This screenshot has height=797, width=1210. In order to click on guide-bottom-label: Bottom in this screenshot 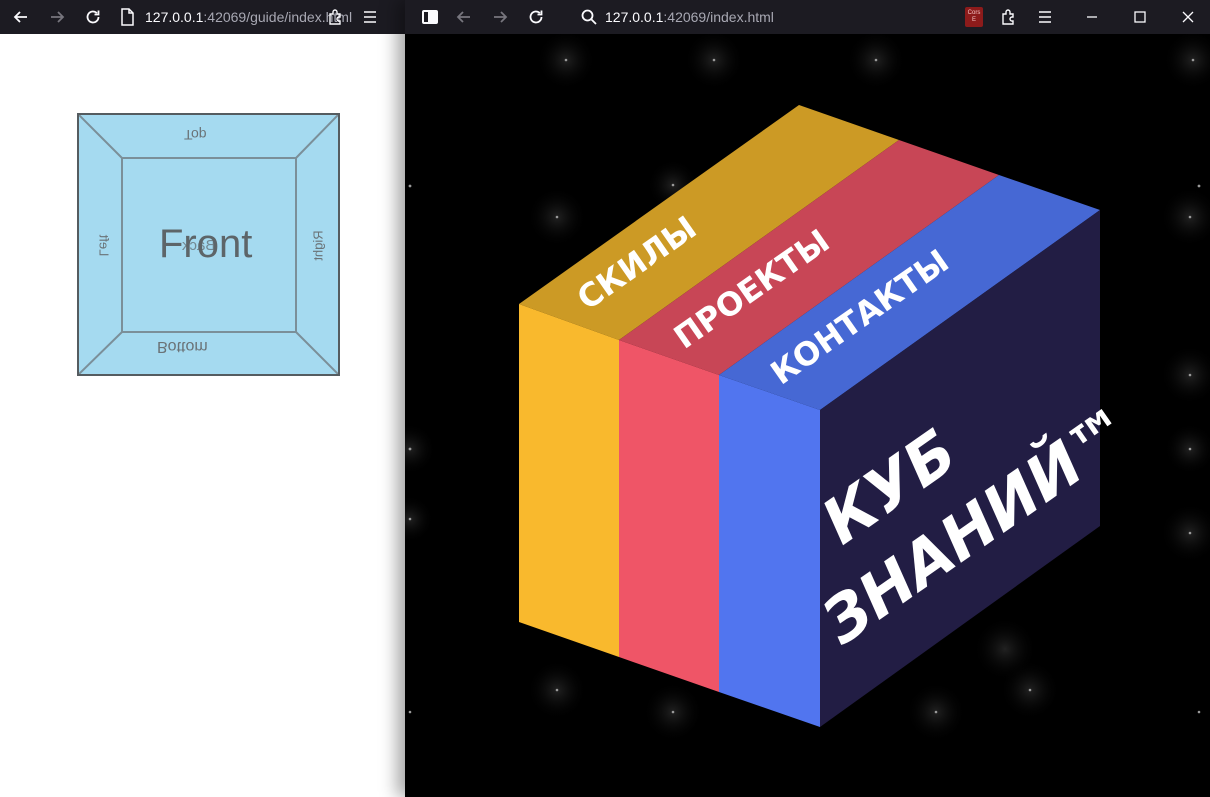, I will do `click(182, 346)`.